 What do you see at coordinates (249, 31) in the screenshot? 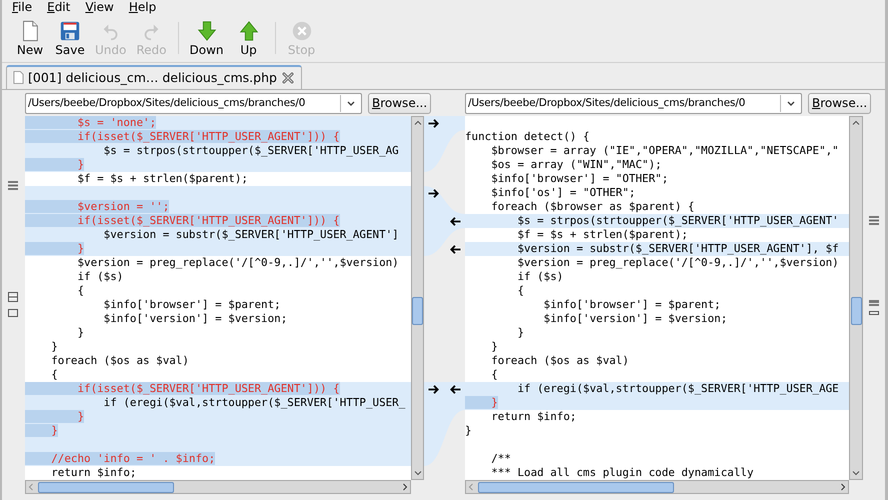
I see `up-arrow-icon` at bounding box center [249, 31].